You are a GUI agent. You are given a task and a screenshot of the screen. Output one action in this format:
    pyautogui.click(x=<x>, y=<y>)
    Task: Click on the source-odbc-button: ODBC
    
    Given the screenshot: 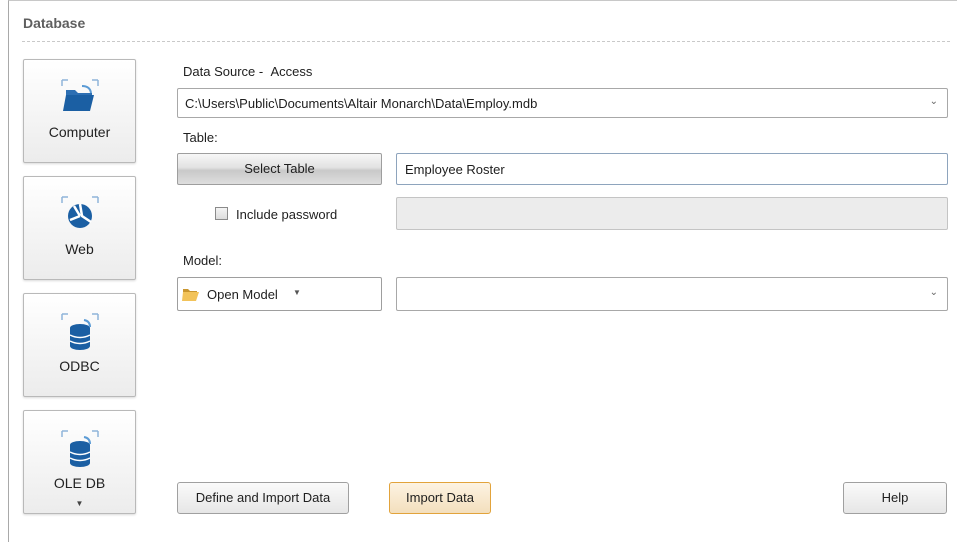 What is the action you would take?
    pyautogui.click(x=79, y=345)
    